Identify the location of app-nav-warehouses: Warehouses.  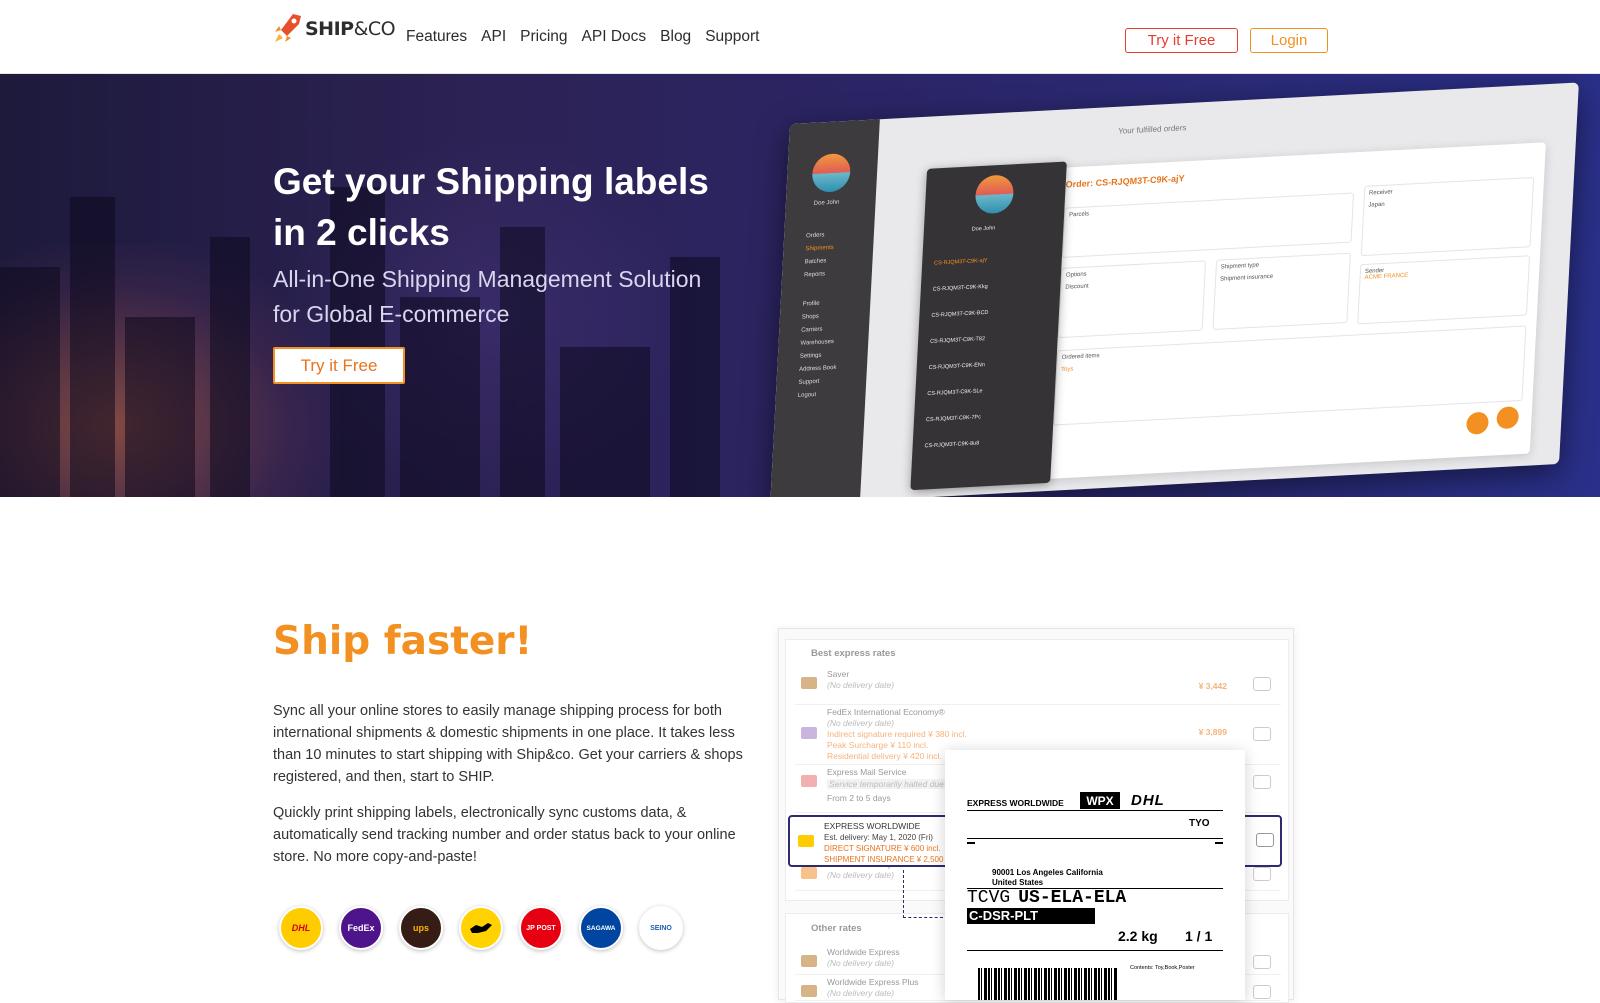
(817, 342).